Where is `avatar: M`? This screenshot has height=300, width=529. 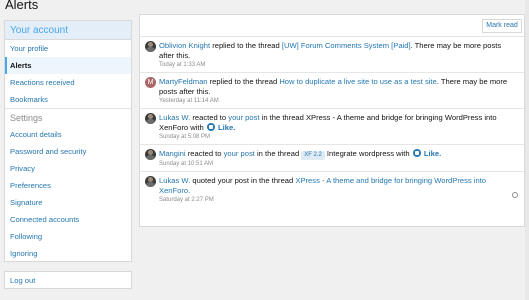
avatar: M is located at coordinates (150, 82).